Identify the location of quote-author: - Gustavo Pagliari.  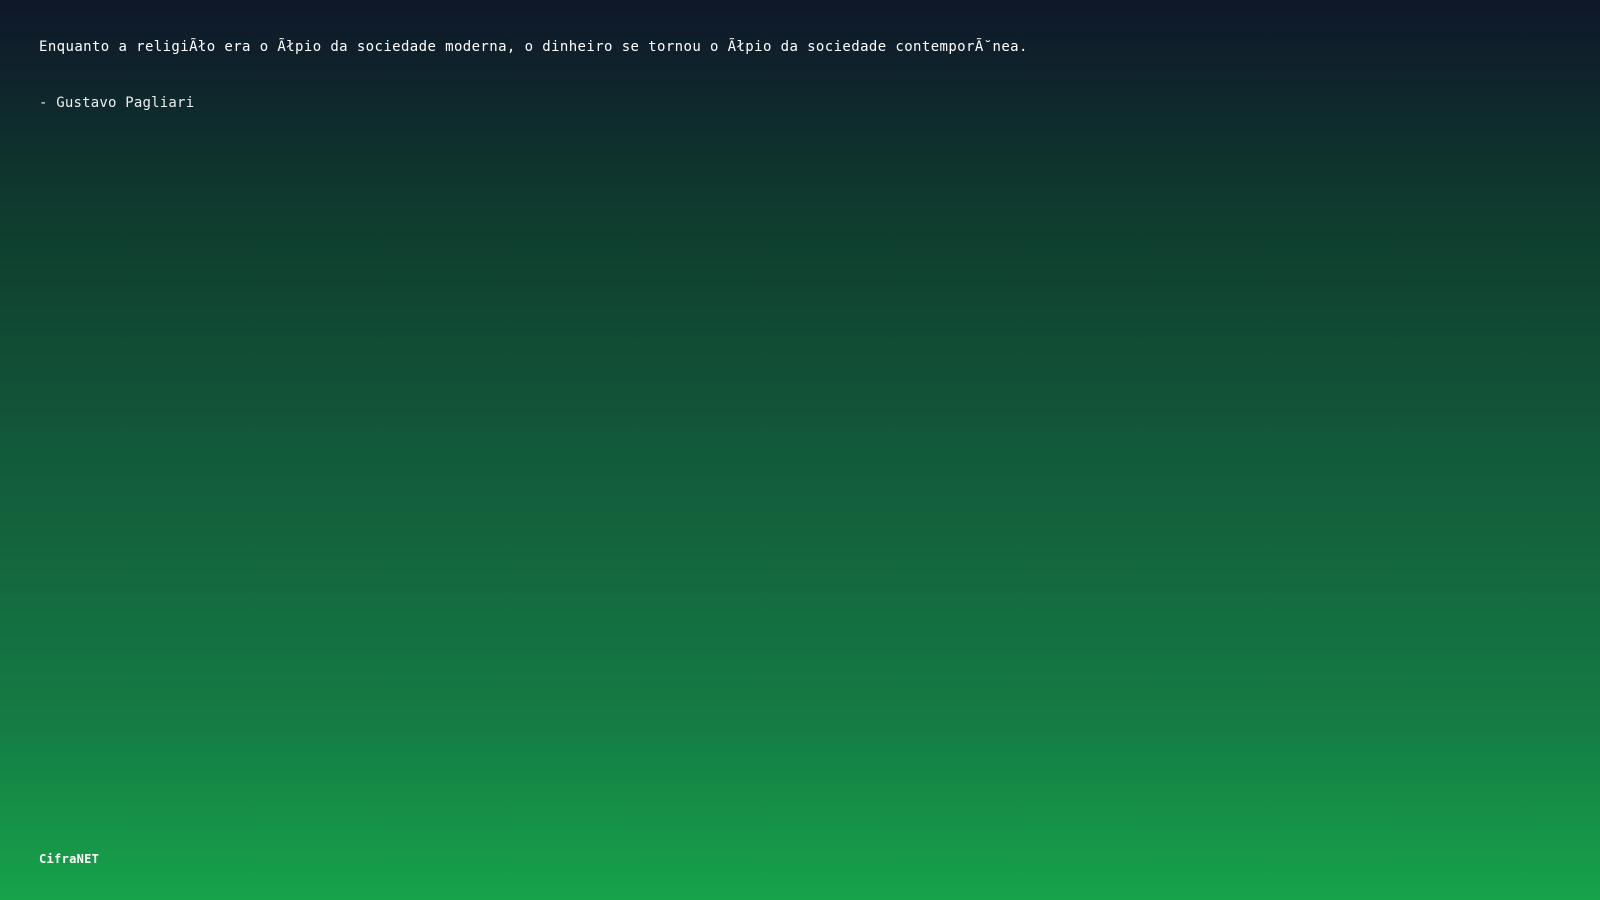
(117, 103).